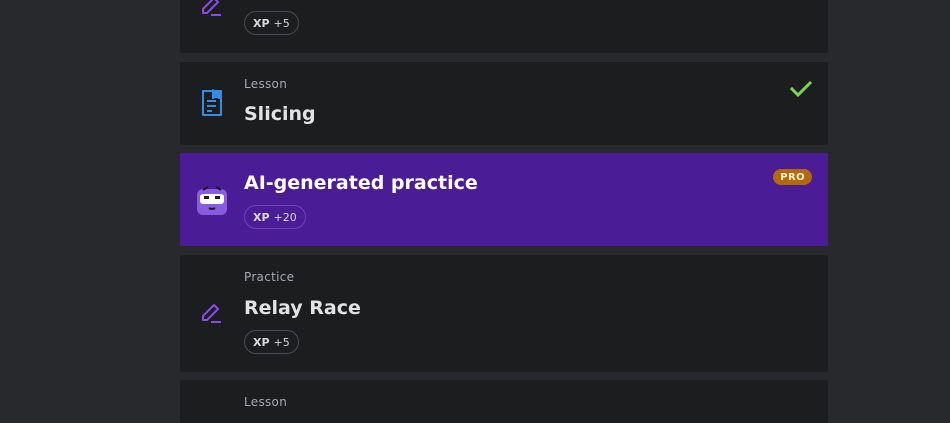 The width and height of the screenshot is (950, 423). Describe the element at coordinates (801, 91) in the screenshot. I see `check-icon` at that location.